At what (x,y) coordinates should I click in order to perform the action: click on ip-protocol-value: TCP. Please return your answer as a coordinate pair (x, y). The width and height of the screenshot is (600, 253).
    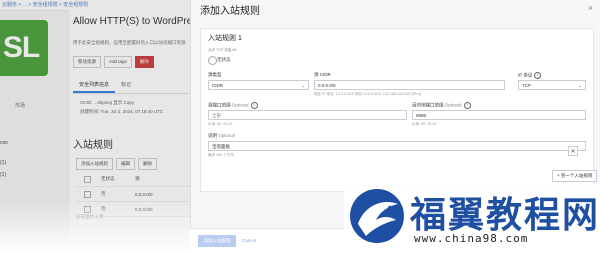
    Looking at the image, I should click on (526, 85).